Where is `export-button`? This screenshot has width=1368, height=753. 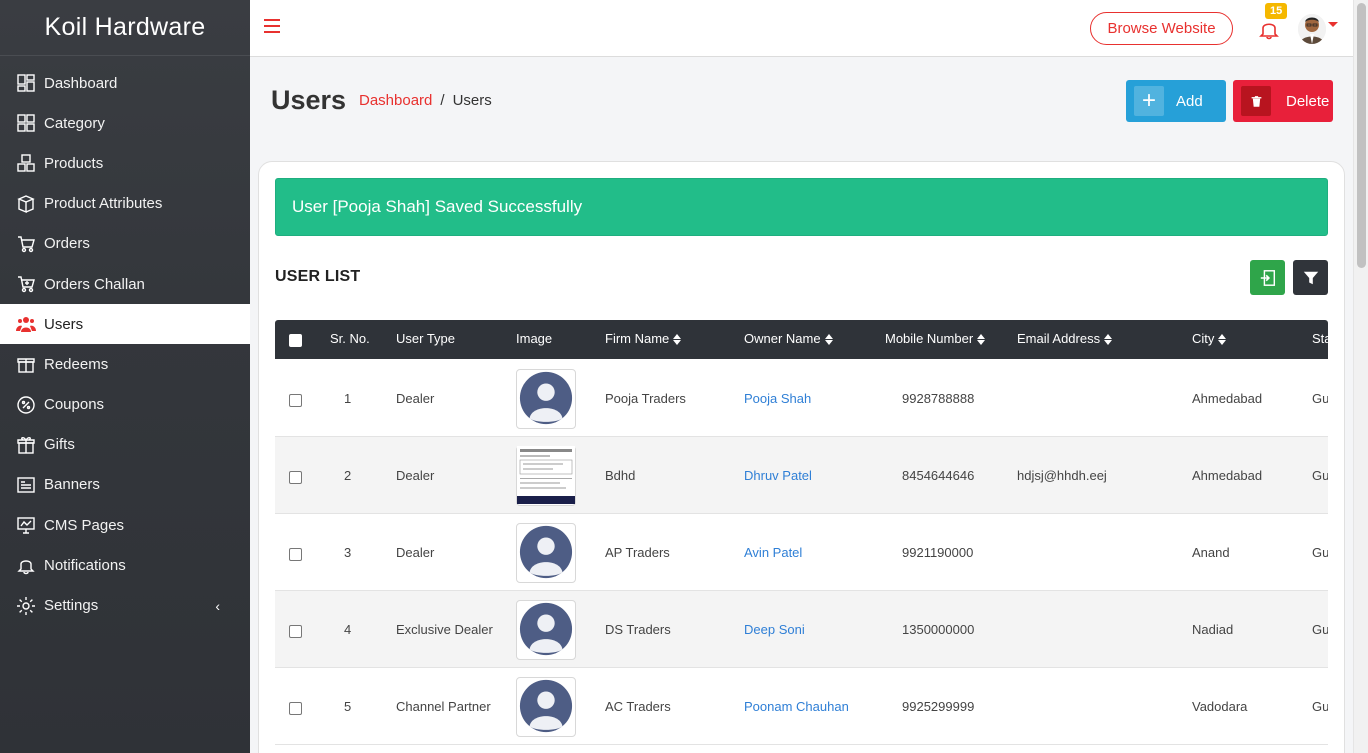 export-button is located at coordinates (1267, 277).